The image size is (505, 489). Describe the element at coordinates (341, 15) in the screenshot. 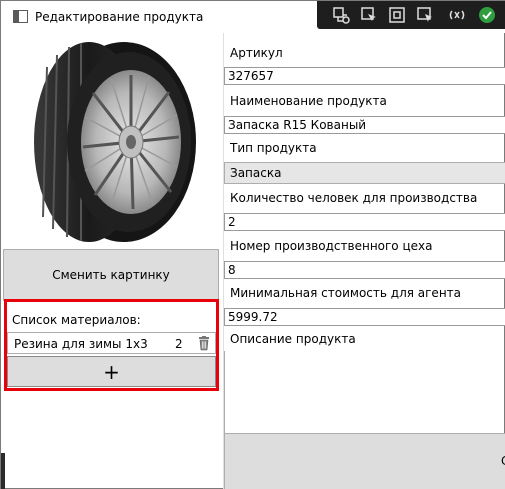

I see `live-tree-icon` at that location.